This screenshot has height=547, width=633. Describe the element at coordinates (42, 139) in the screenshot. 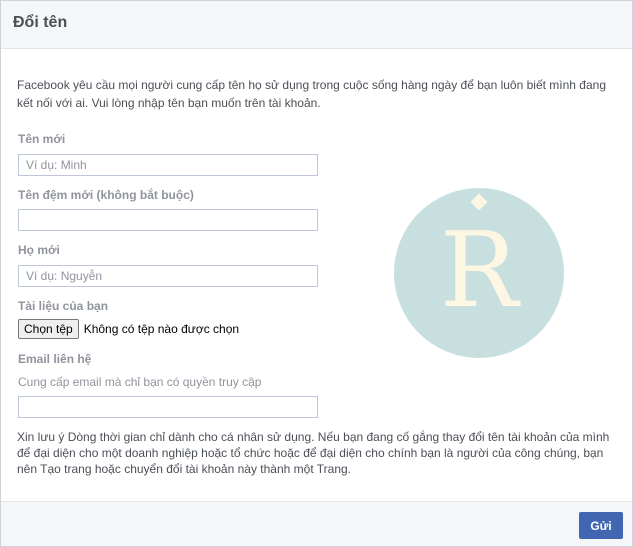

I see `first-name-label: Tên mới` at that location.